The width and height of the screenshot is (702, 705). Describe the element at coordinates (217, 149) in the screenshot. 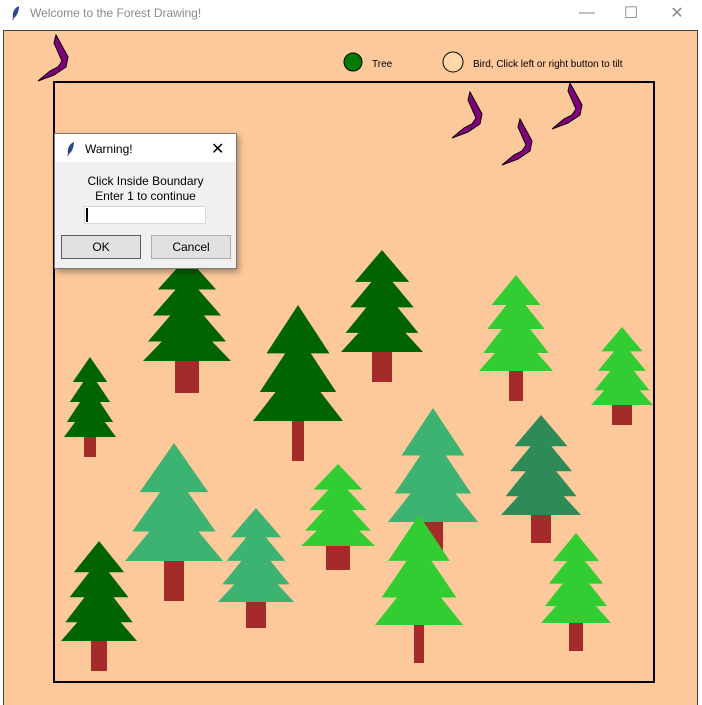

I see `dialog-close-button: ✕` at that location.